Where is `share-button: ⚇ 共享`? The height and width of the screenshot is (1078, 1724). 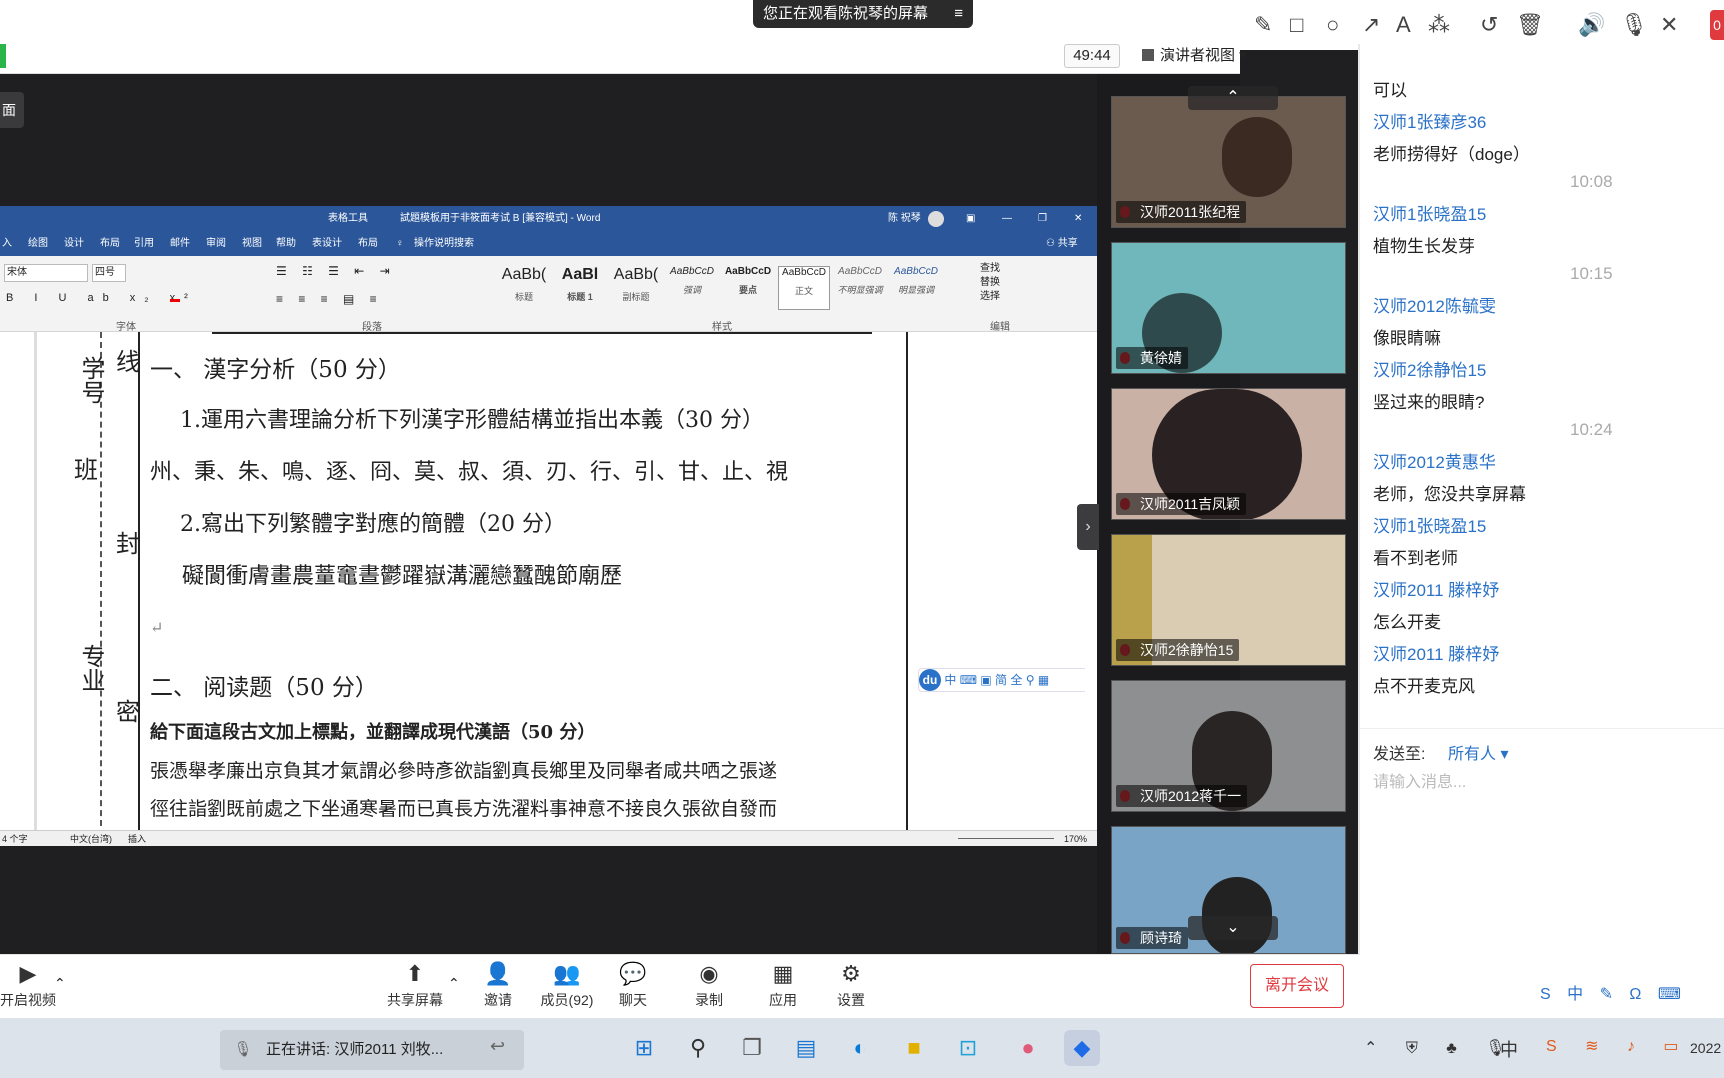 share-button: ⚇ 共享 is located at coordinates (1062, 244).